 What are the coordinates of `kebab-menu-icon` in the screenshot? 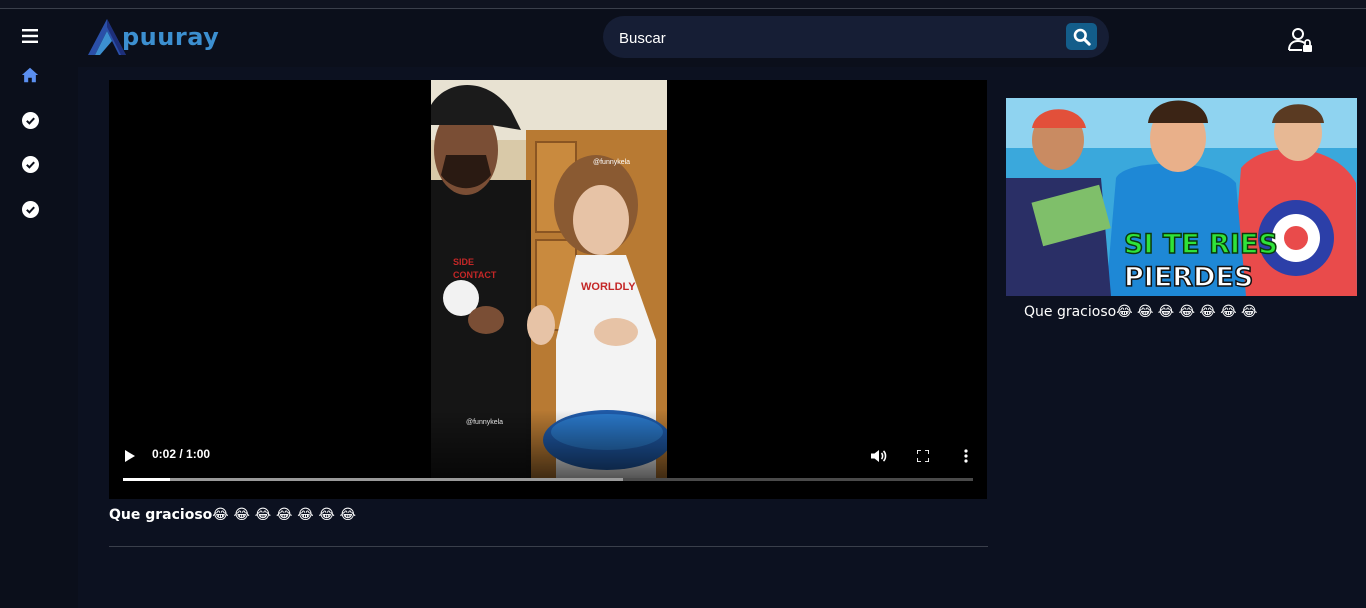 It's located at (966, 456).